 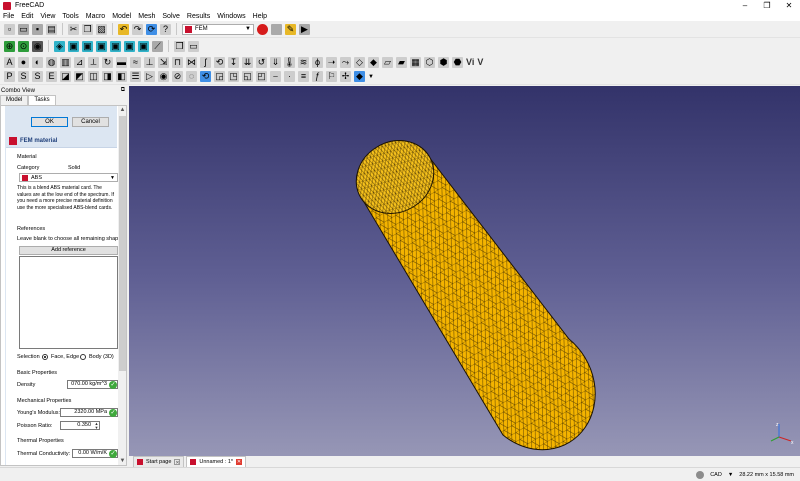 I want to click on material-fluid-icon: ◐, so click(x=37, y=62).